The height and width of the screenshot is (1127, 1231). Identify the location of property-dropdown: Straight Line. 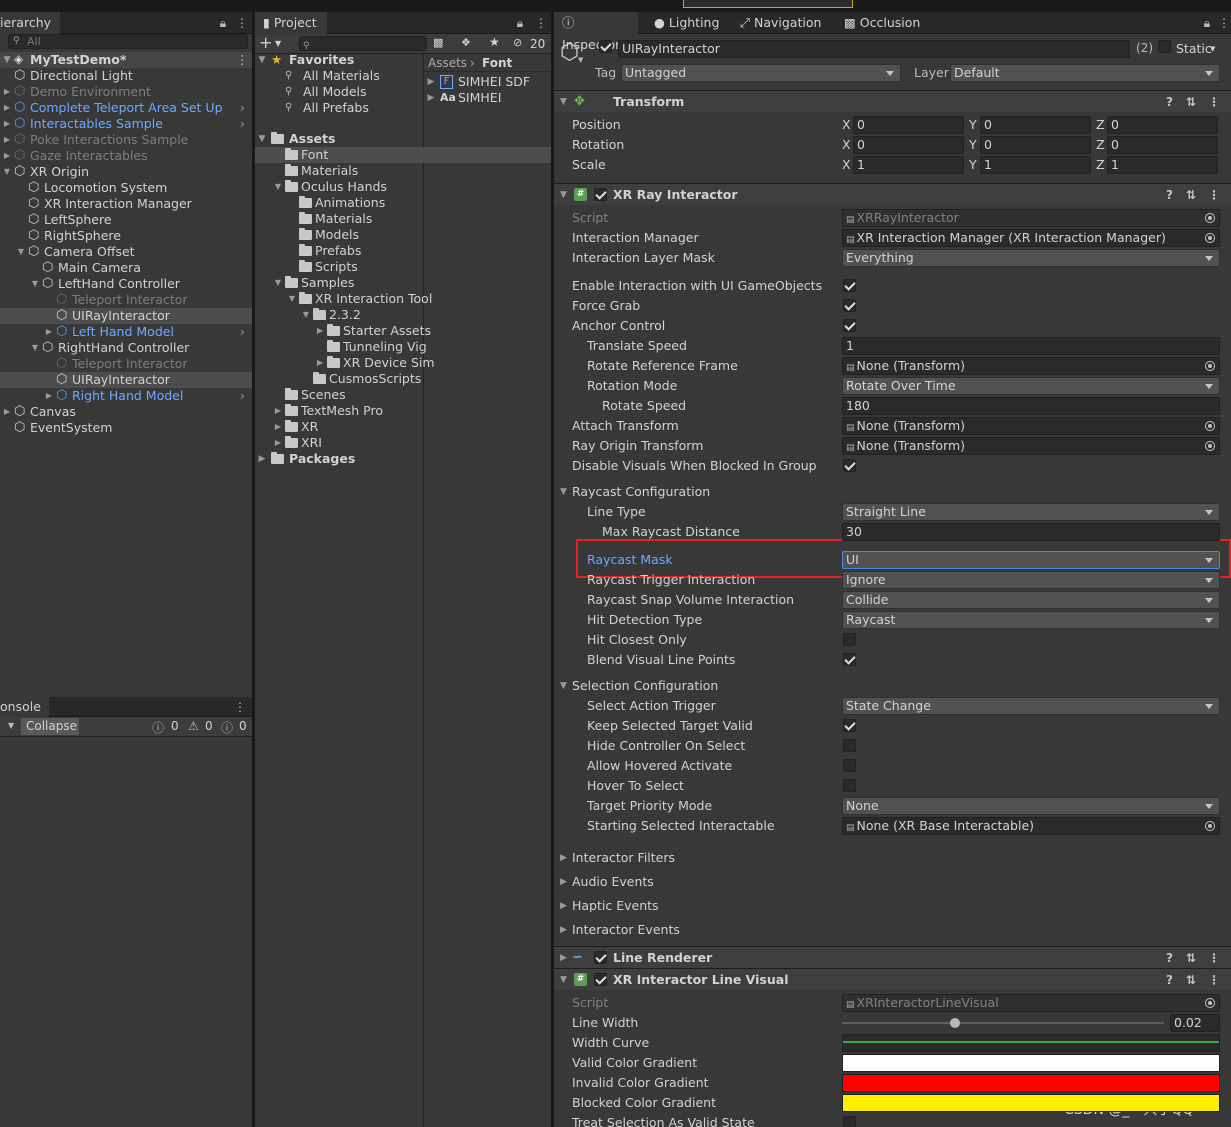
(1031, 512).